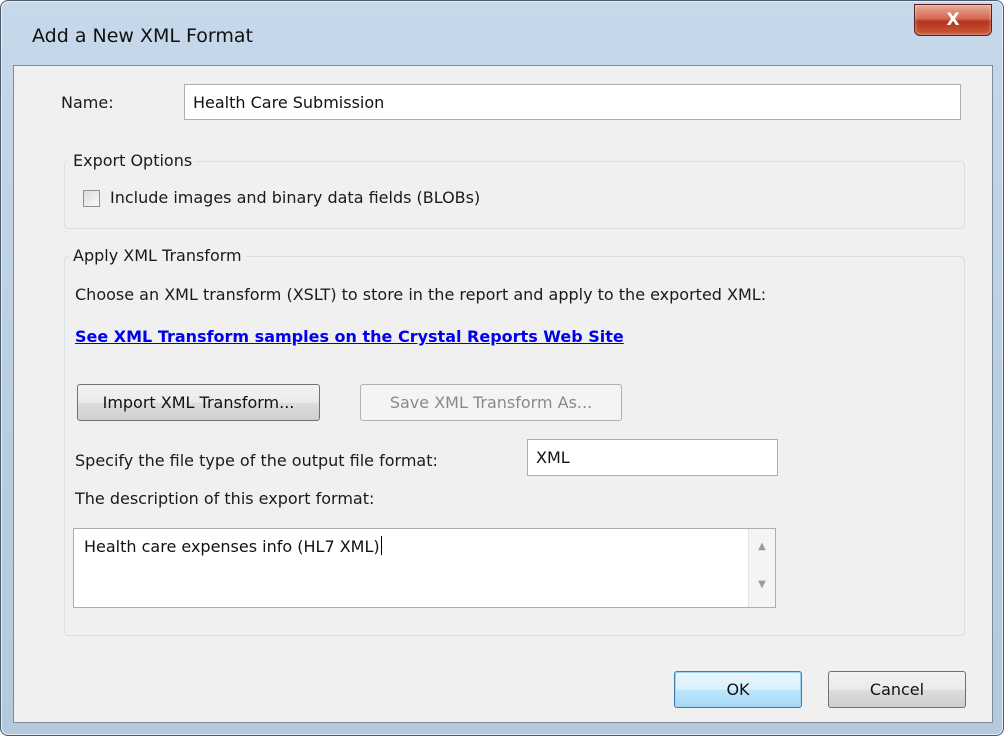 The width and height of the screenshot is (1004, 736). Describe the element at coordinates (133, 160) in the screenshot. I see `export-options-title: Export Options` at that location.